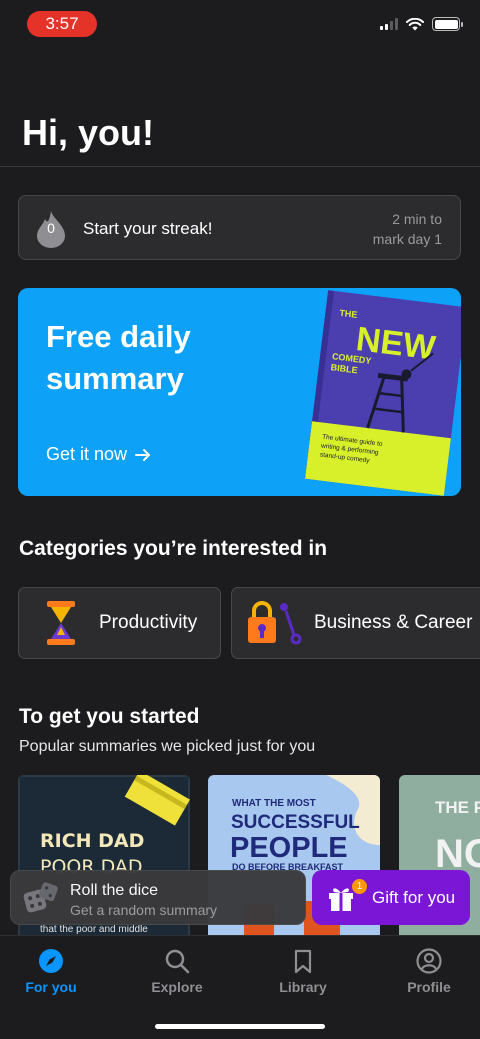 The height and width of the screenshot is (1039, 480). I want to click on category-productivity: Productivity, so click(119, 623).